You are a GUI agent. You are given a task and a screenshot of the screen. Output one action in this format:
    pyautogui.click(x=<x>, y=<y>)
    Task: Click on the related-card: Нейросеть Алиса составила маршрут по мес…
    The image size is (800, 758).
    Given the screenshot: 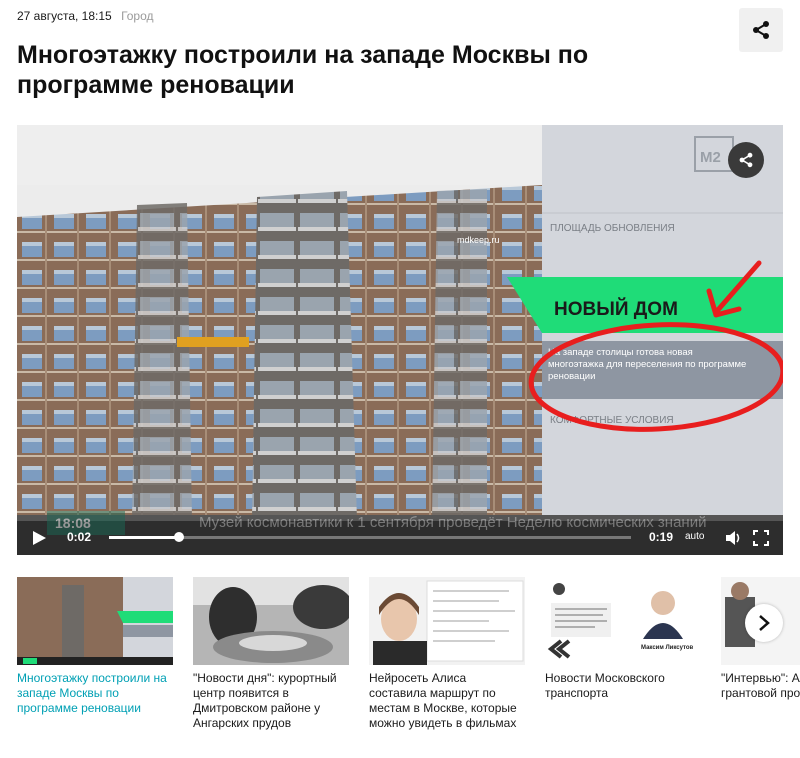 What is the action you would take?
    pyautogui.click(x=447, y=654)
    